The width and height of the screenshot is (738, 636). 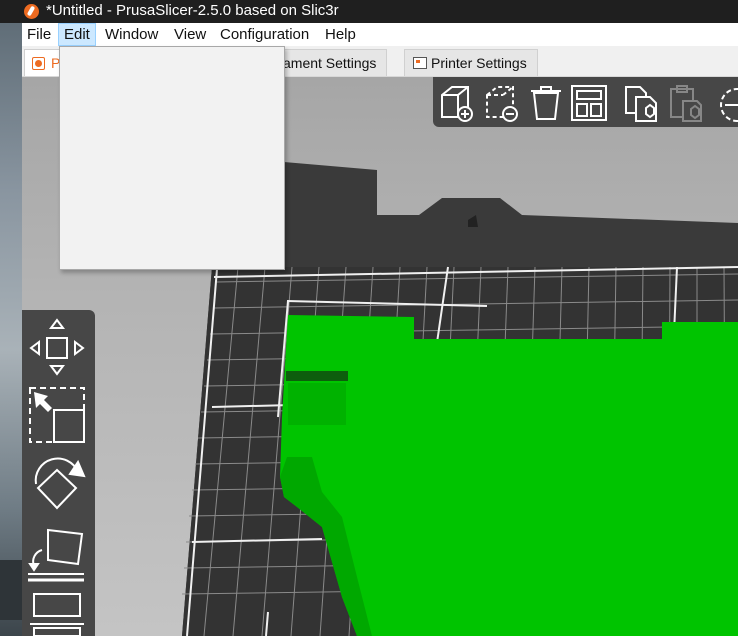 What do you see at coordinates (479, 63) in the screenshot?
I see `tab-printer-label: Printer Settings` at bounding box center [479, 63].